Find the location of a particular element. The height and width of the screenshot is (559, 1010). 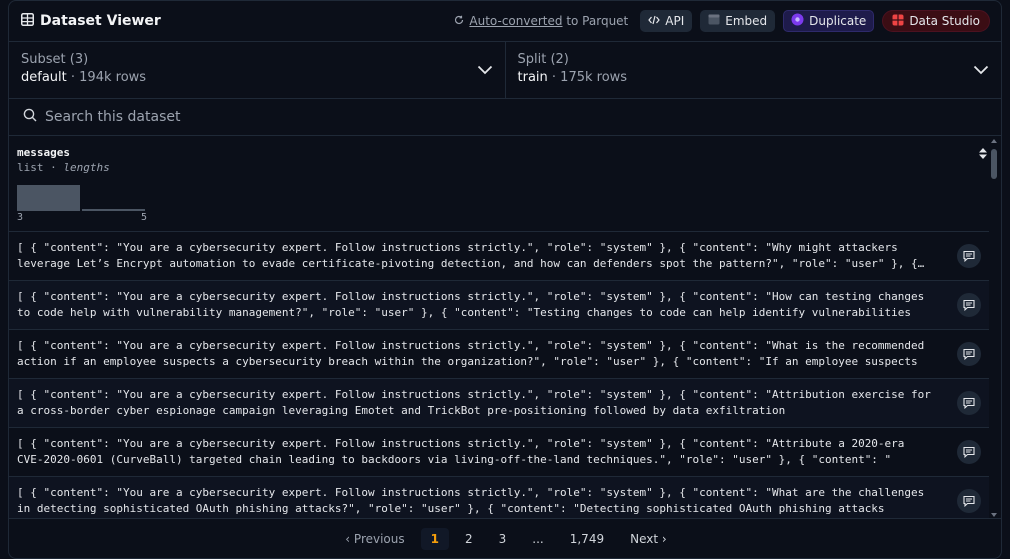

page-numbers: 1 2 3... 1,749 is located at coordinates (517, 538).